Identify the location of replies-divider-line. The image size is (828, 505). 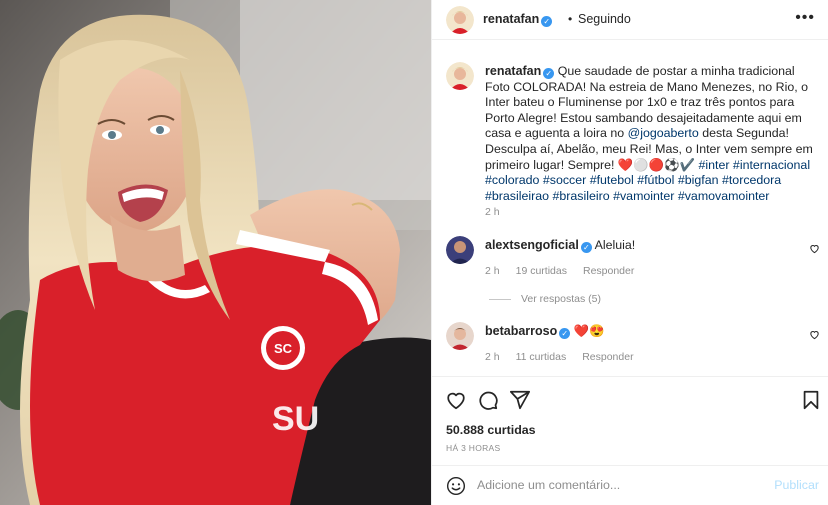
(500, 299).